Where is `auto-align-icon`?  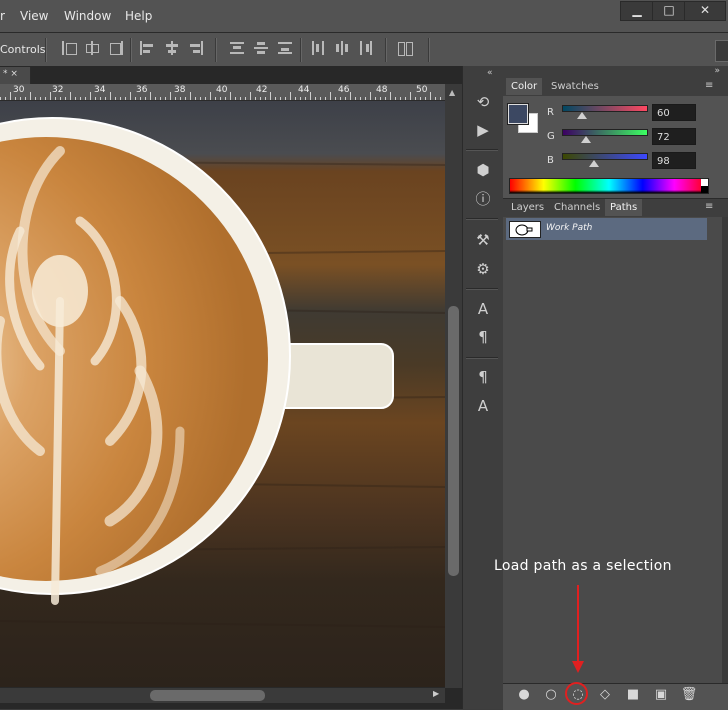 auto-align-icon is located at coordinates (405, 48).